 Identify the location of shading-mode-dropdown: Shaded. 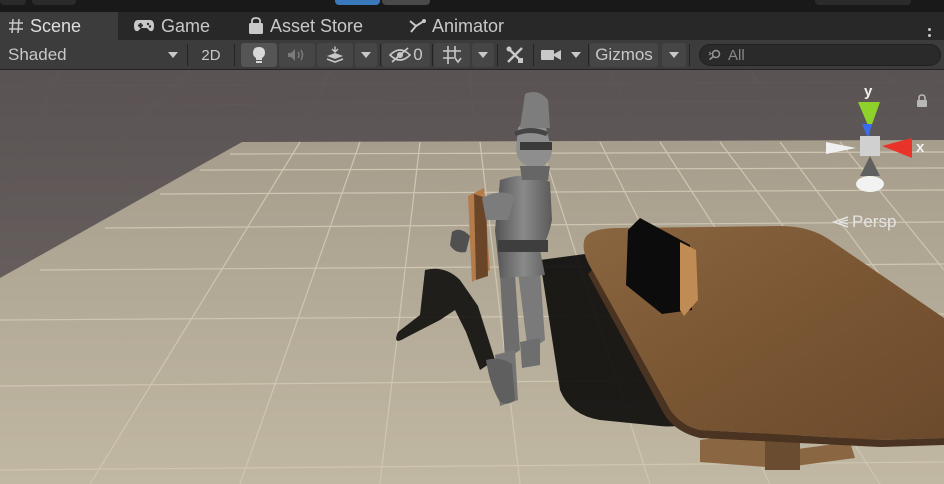
(93, 55).